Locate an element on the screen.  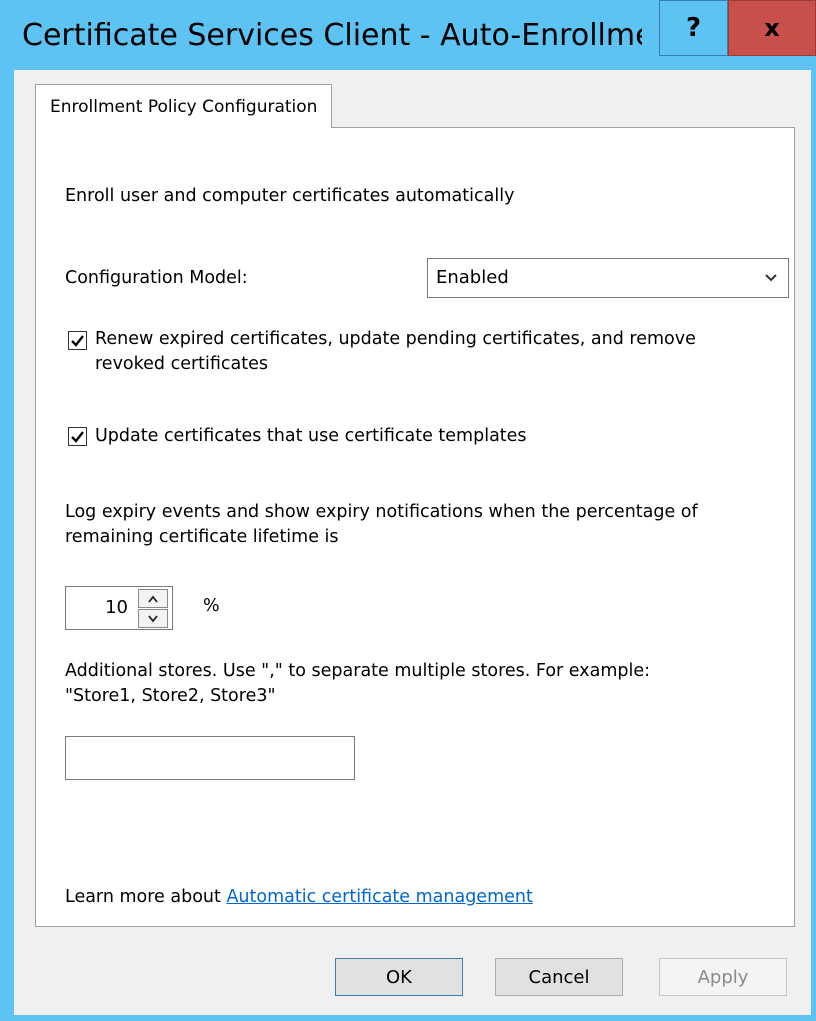
stepper-down-button is located at coordinates (153, 618).